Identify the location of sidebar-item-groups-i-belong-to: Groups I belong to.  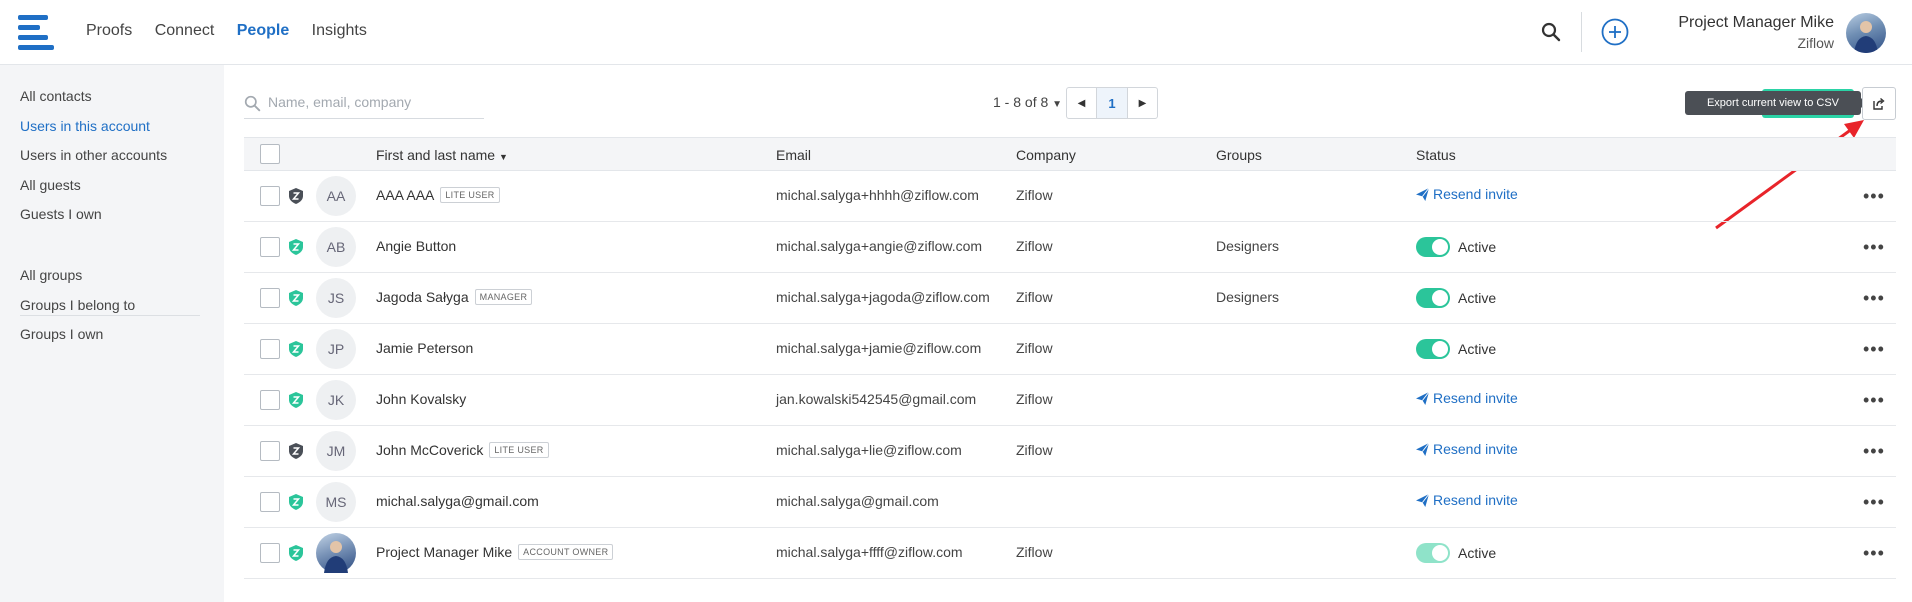
(77, 305).